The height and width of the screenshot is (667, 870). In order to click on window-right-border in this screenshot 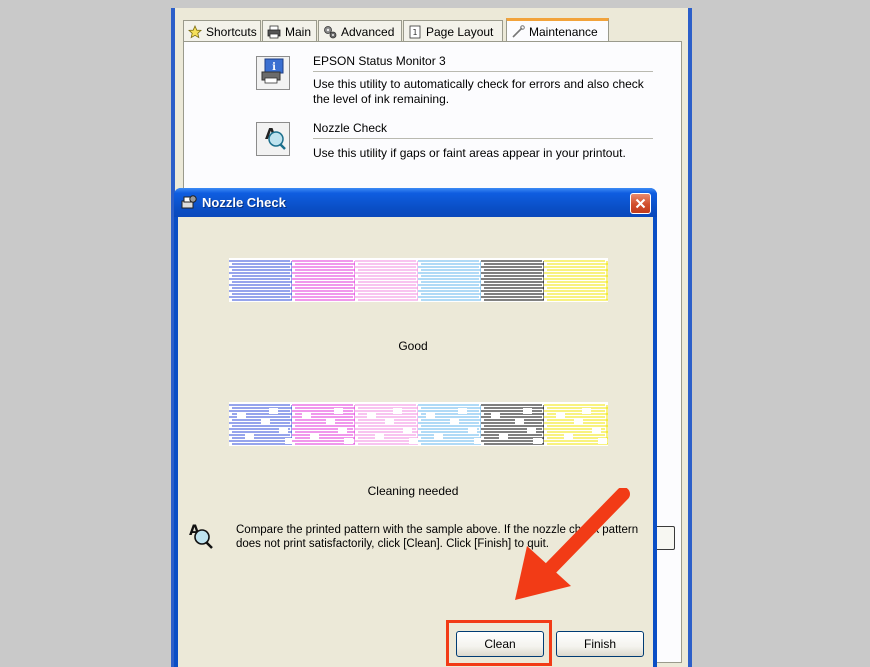, I will do `click(690, 337)`.